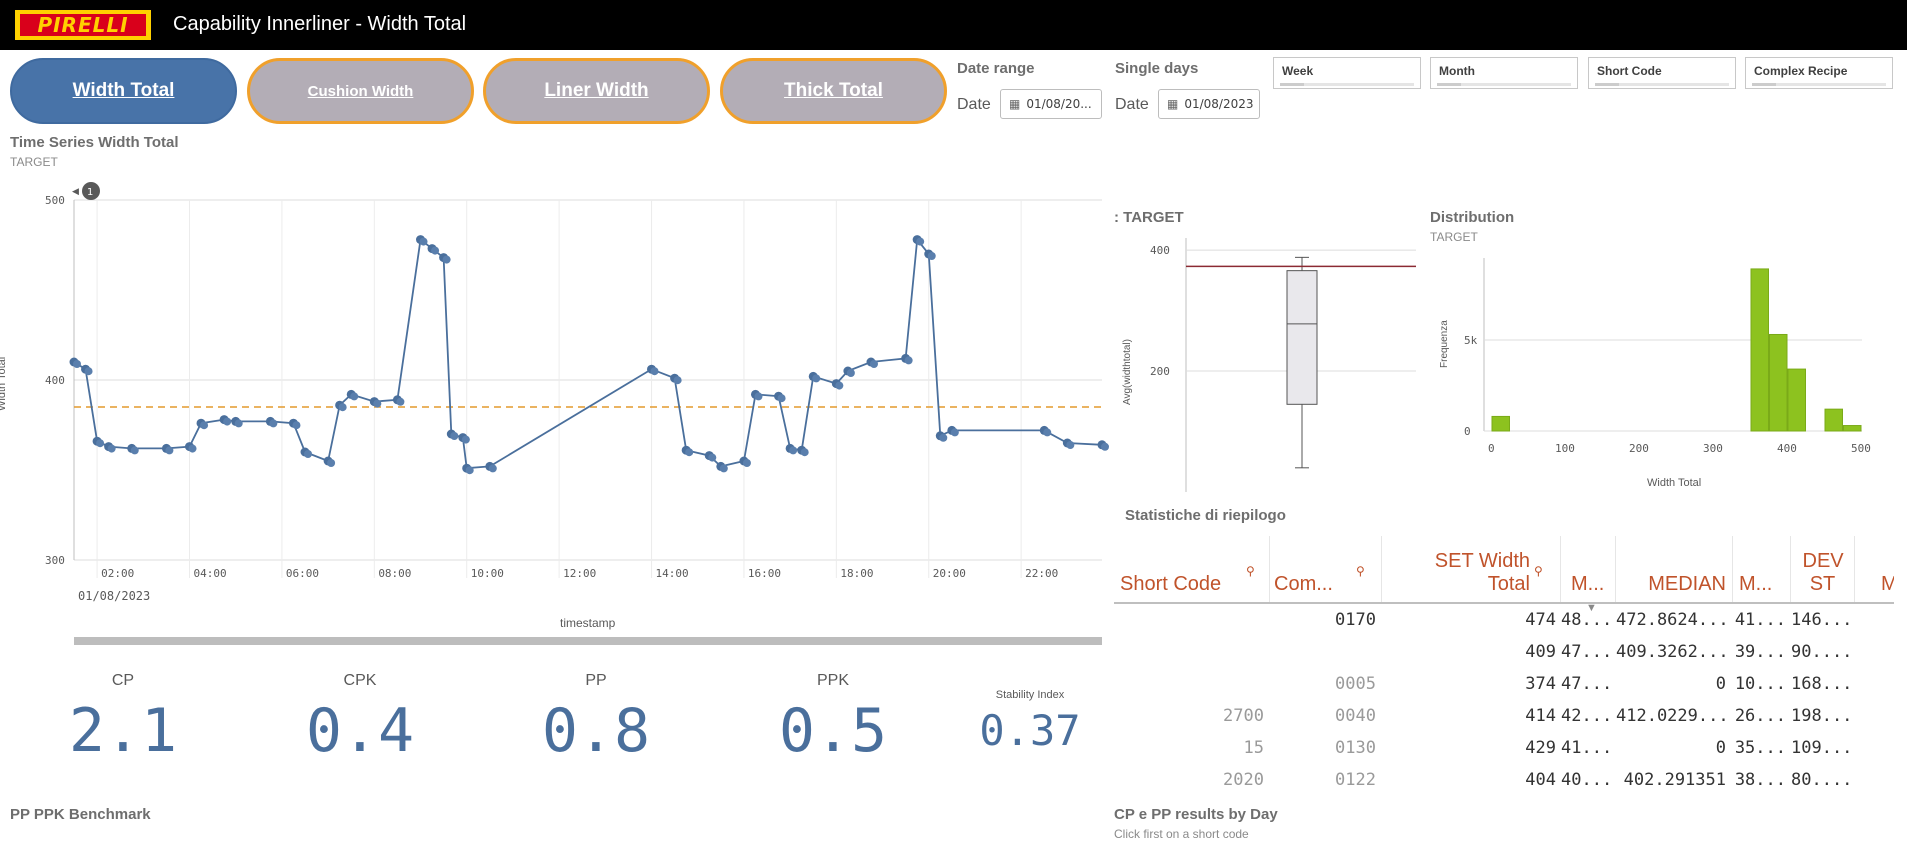 This screenshot has height=852, width=1907. What do you see at coordinates (1269, 365) in the screenshot?
I see `boxplot-chart: 200 400 Avg(widthtotal)` at bounding box center [1269, 365].